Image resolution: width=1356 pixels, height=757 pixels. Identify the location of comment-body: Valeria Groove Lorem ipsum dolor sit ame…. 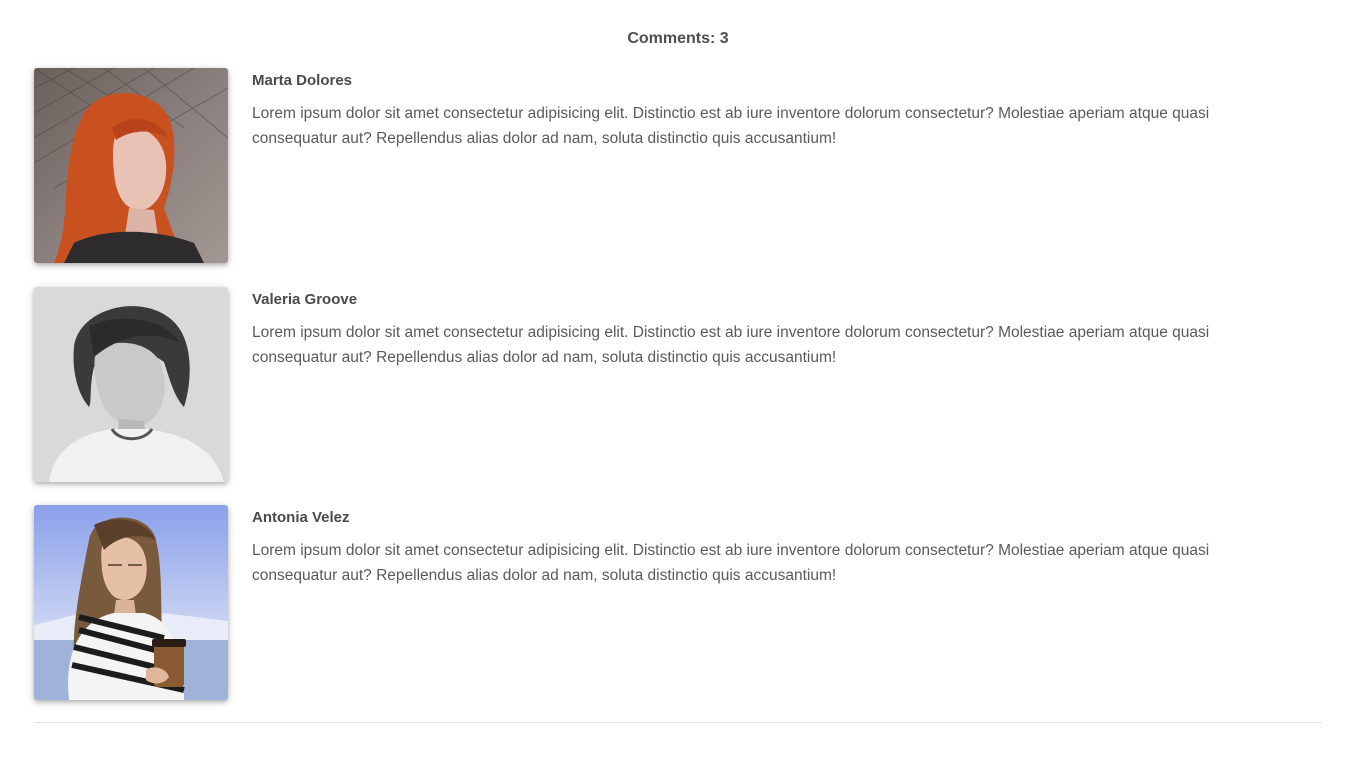
(772, 330).